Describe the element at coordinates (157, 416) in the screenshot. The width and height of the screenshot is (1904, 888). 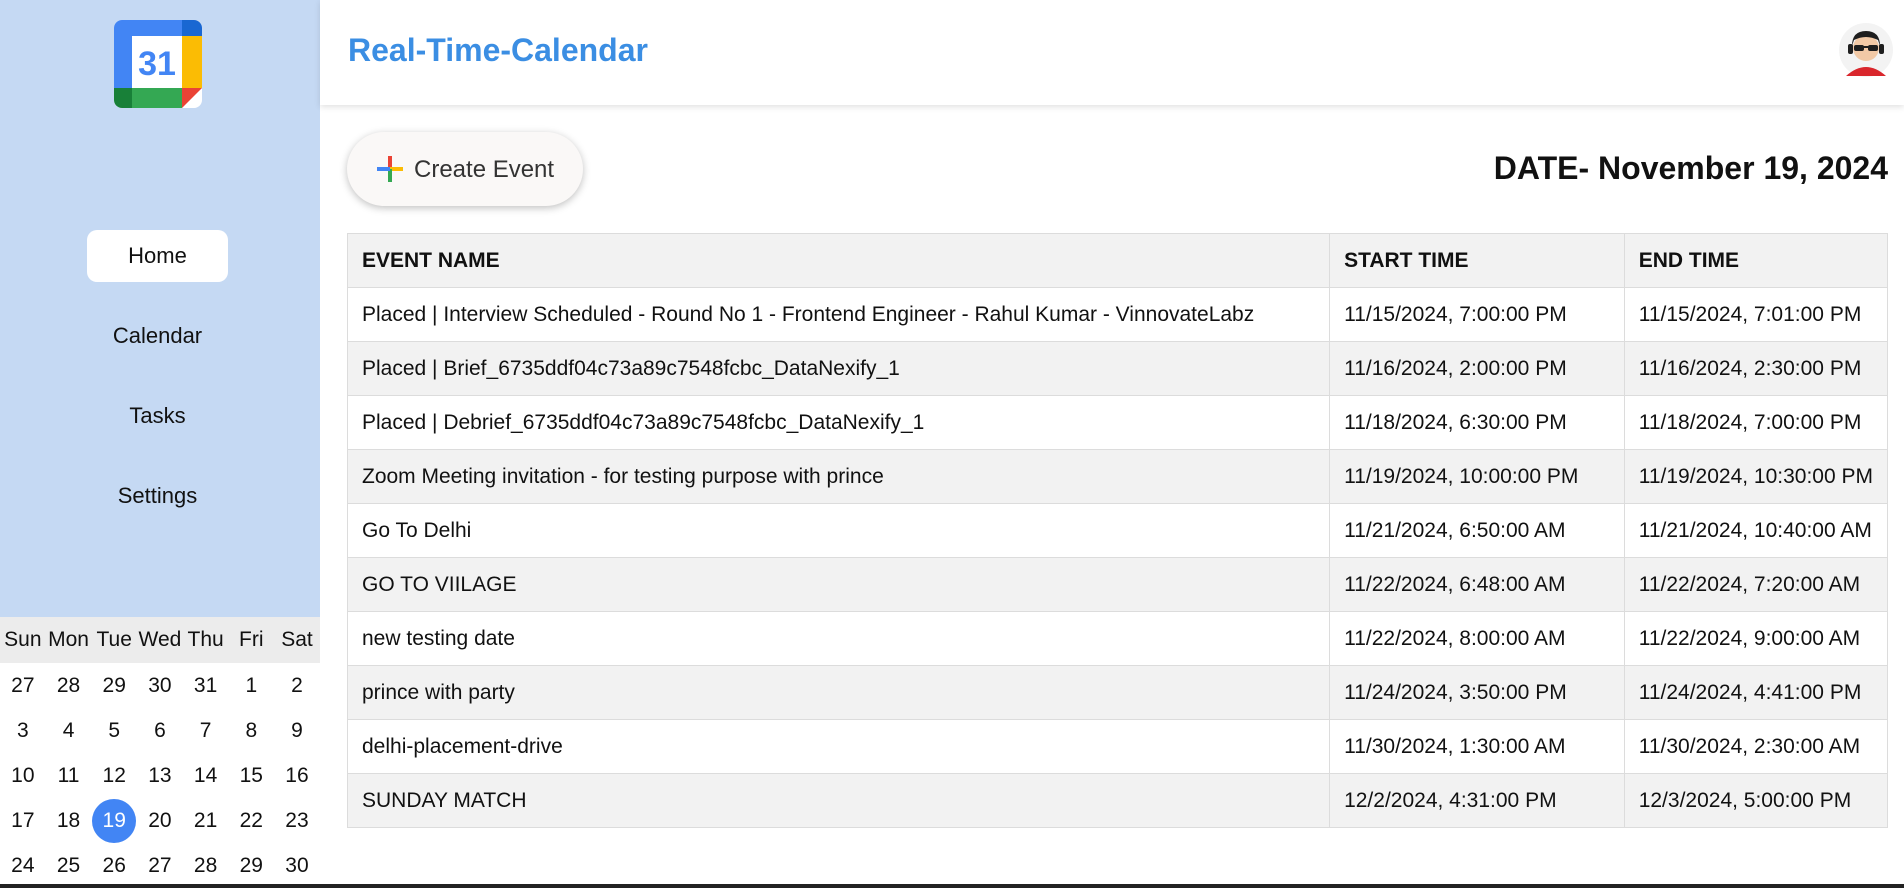
I see `sidebar-item-tasks: Tasks` at that location.